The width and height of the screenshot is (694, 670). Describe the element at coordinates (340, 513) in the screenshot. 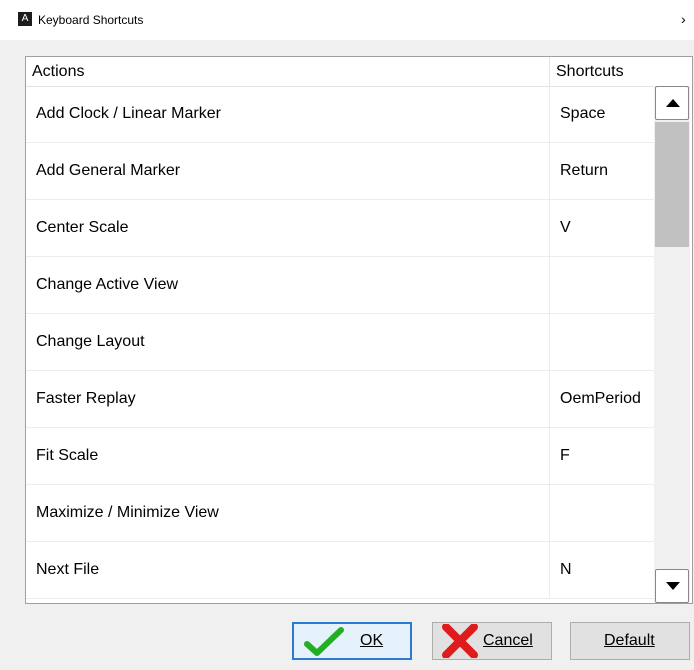

I see `table-row: Maximize / Minimize View` at that location.